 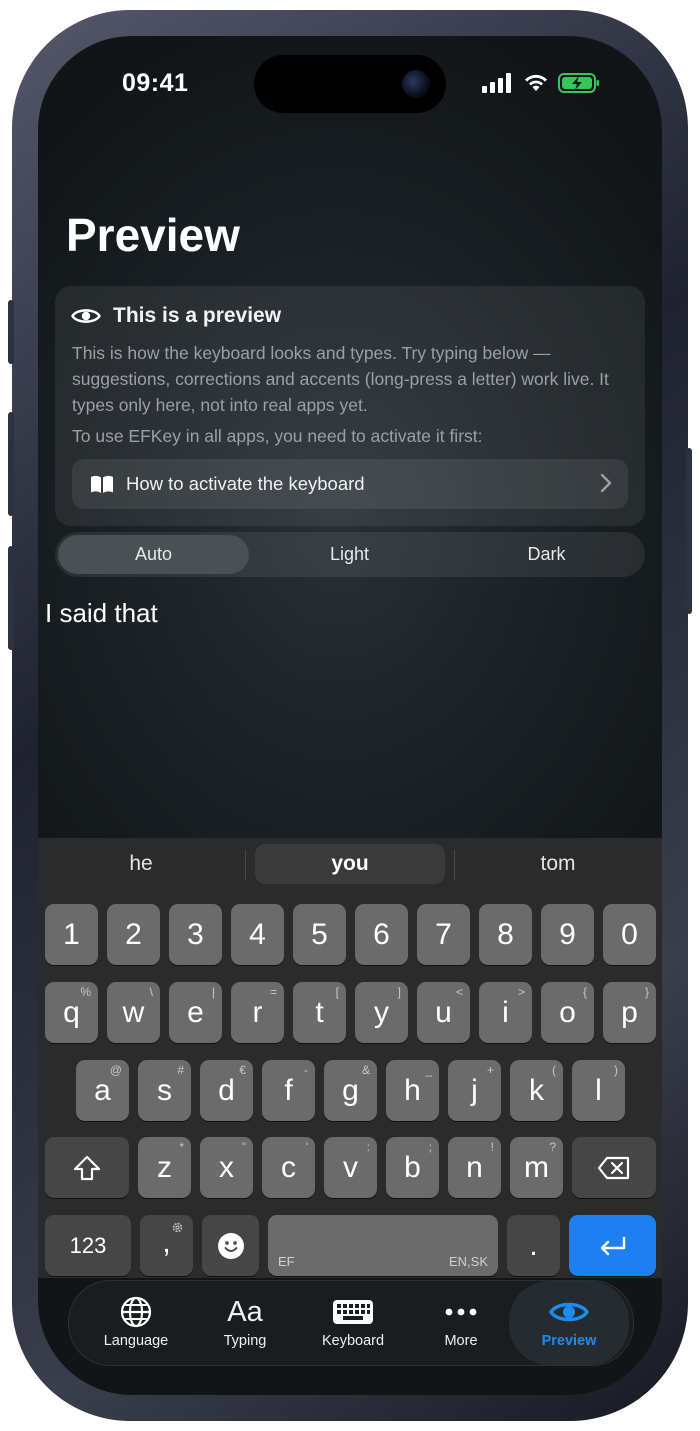 I want to click on key-alt: ), so click(x=616, y=1070).